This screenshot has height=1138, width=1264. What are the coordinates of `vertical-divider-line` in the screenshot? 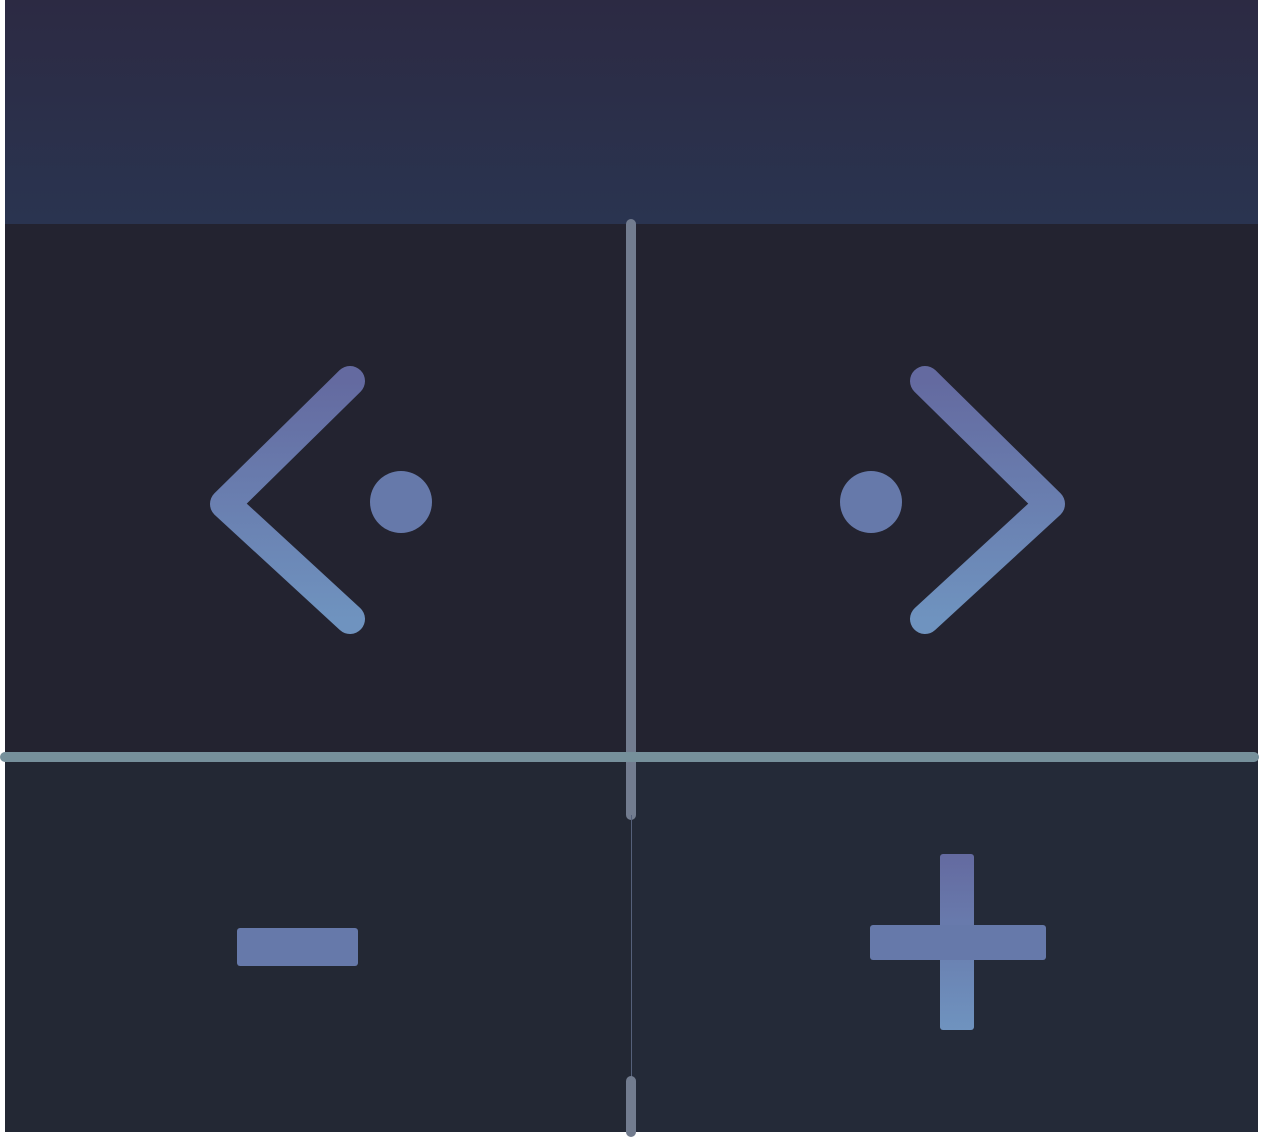 It's located at (631, 947).